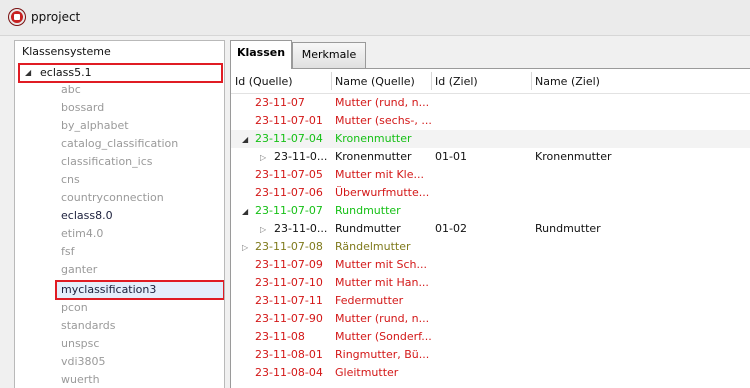 This screenshot has height=388, width=750. I want to click on cell-name-source: Rändelmutter, so click(373, 246).